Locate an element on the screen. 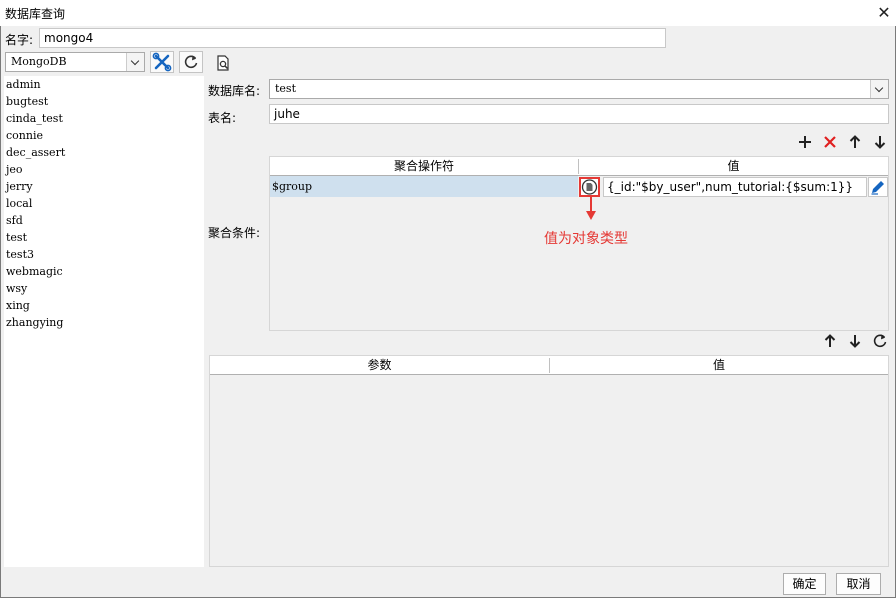 The width and height of the screenshot is (896, 598). db-name-value: test is located at coordinates (285, 88).